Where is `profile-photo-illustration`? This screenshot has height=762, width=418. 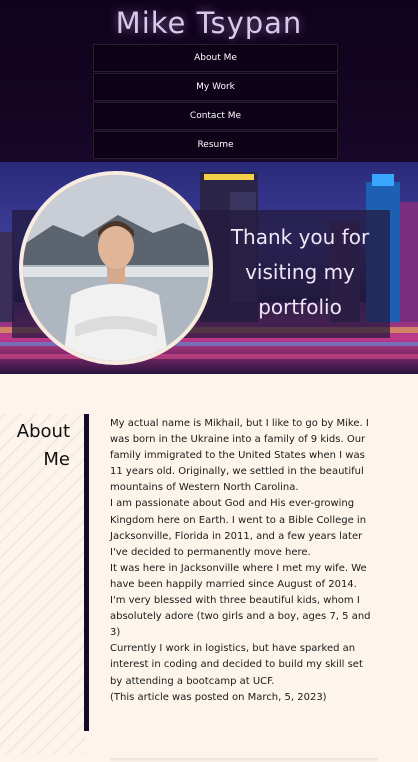
profile-photo-illustration is located at coordinates (116, 268).